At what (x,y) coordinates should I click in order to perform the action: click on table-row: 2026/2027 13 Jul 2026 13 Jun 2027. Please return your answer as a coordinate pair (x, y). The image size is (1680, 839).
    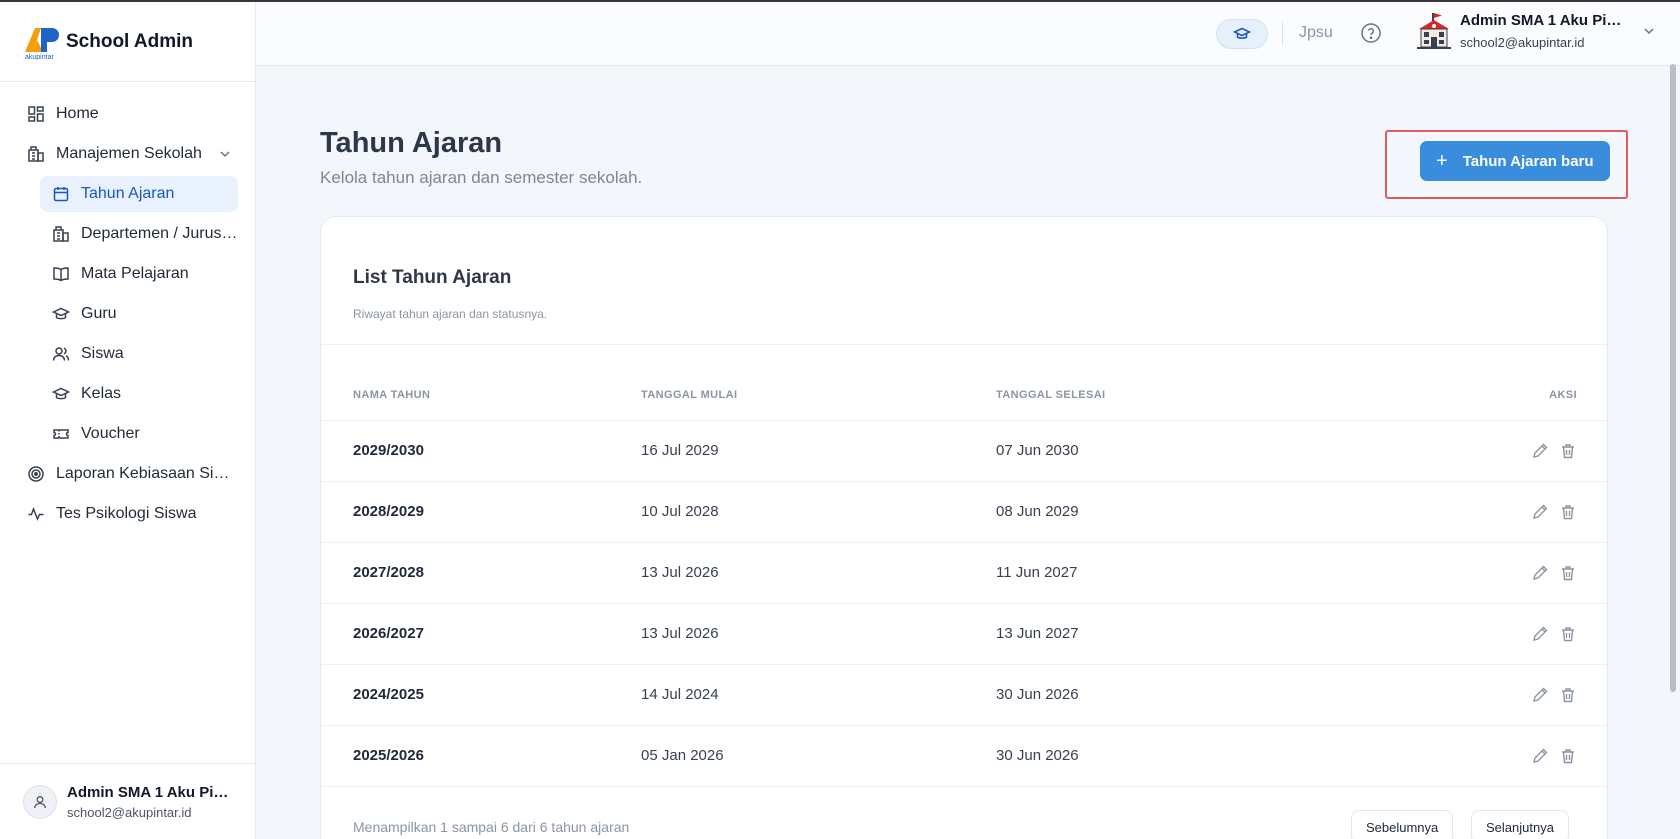
    Looking at the image, I should click on (965, 634).